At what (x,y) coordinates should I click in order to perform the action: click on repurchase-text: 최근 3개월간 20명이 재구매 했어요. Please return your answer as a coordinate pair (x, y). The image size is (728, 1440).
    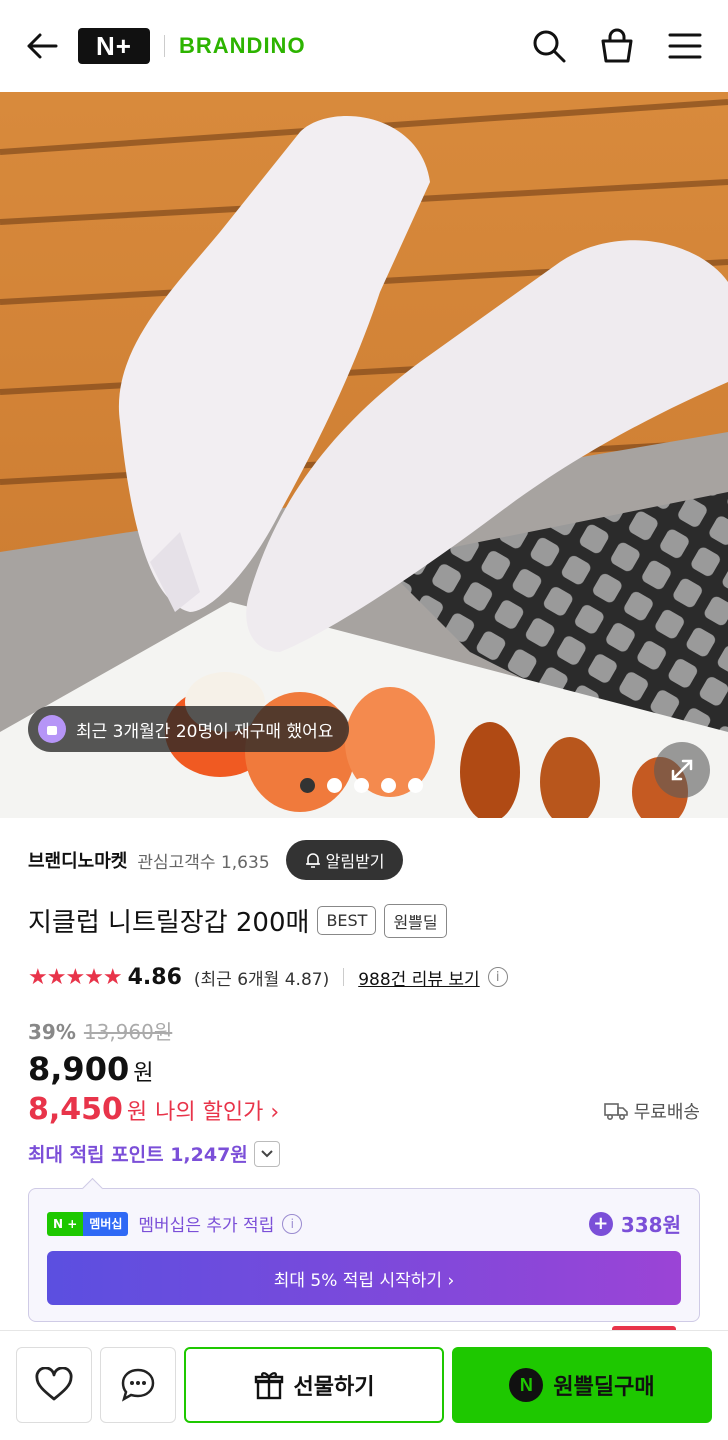
    Looking at the image, I should click on (205, 731).